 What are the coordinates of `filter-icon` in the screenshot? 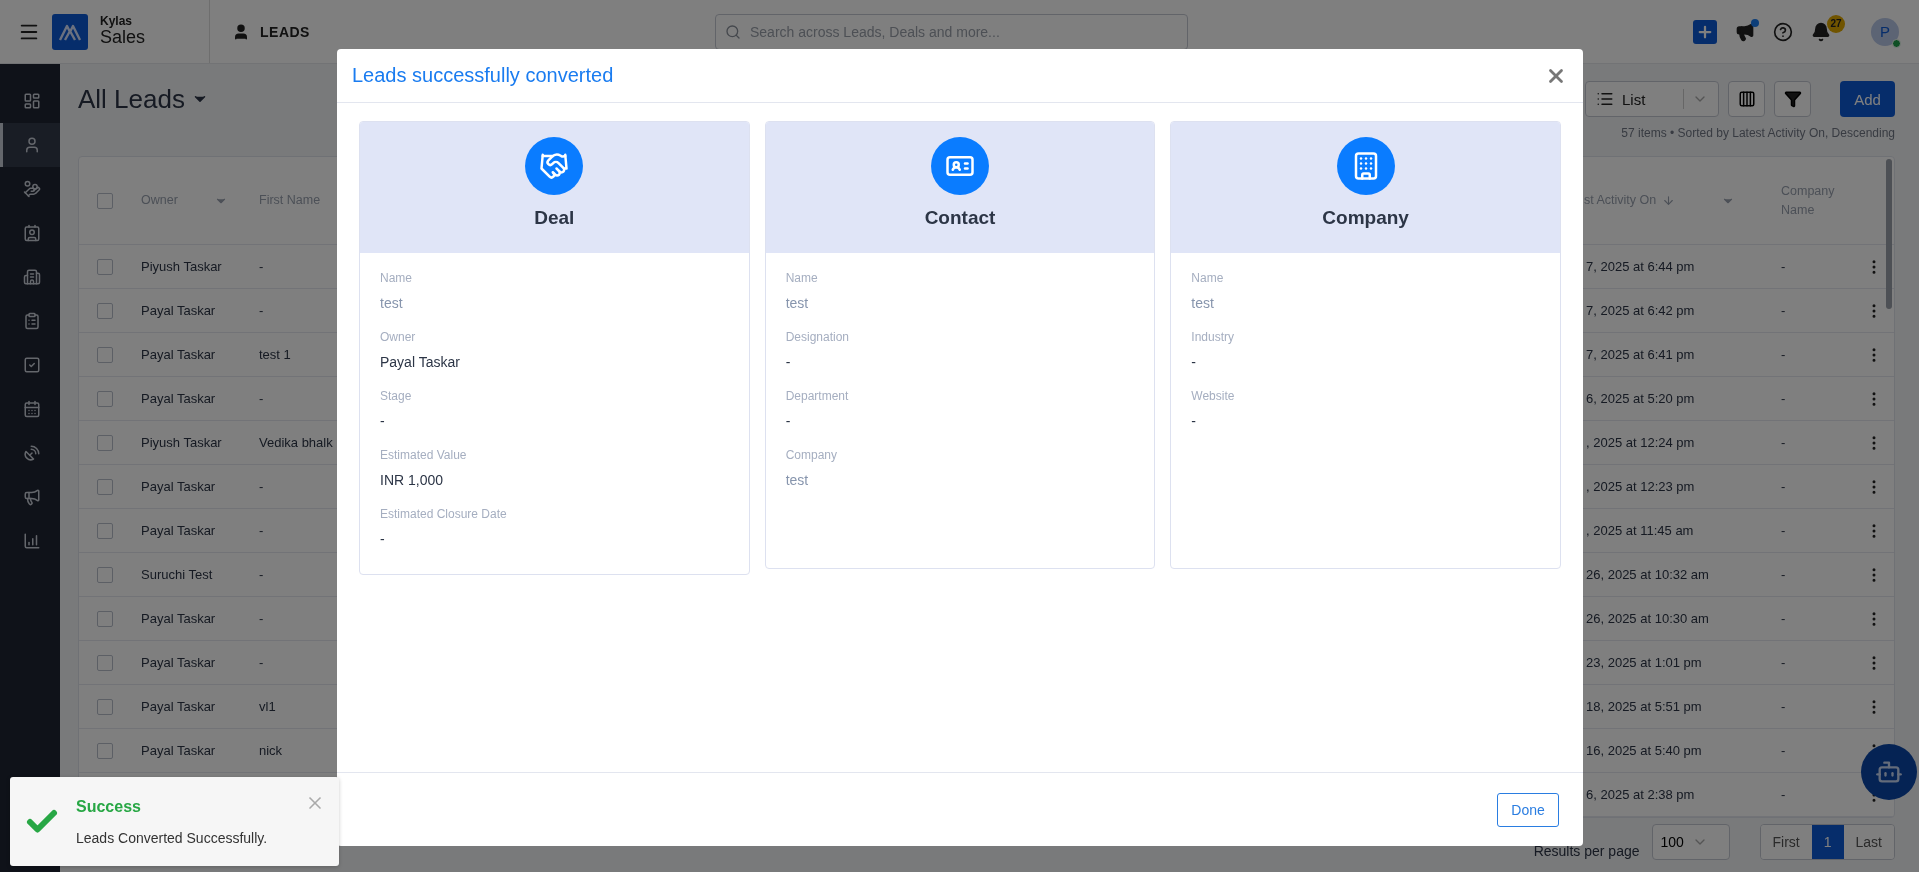 It's located at (1792, 99).